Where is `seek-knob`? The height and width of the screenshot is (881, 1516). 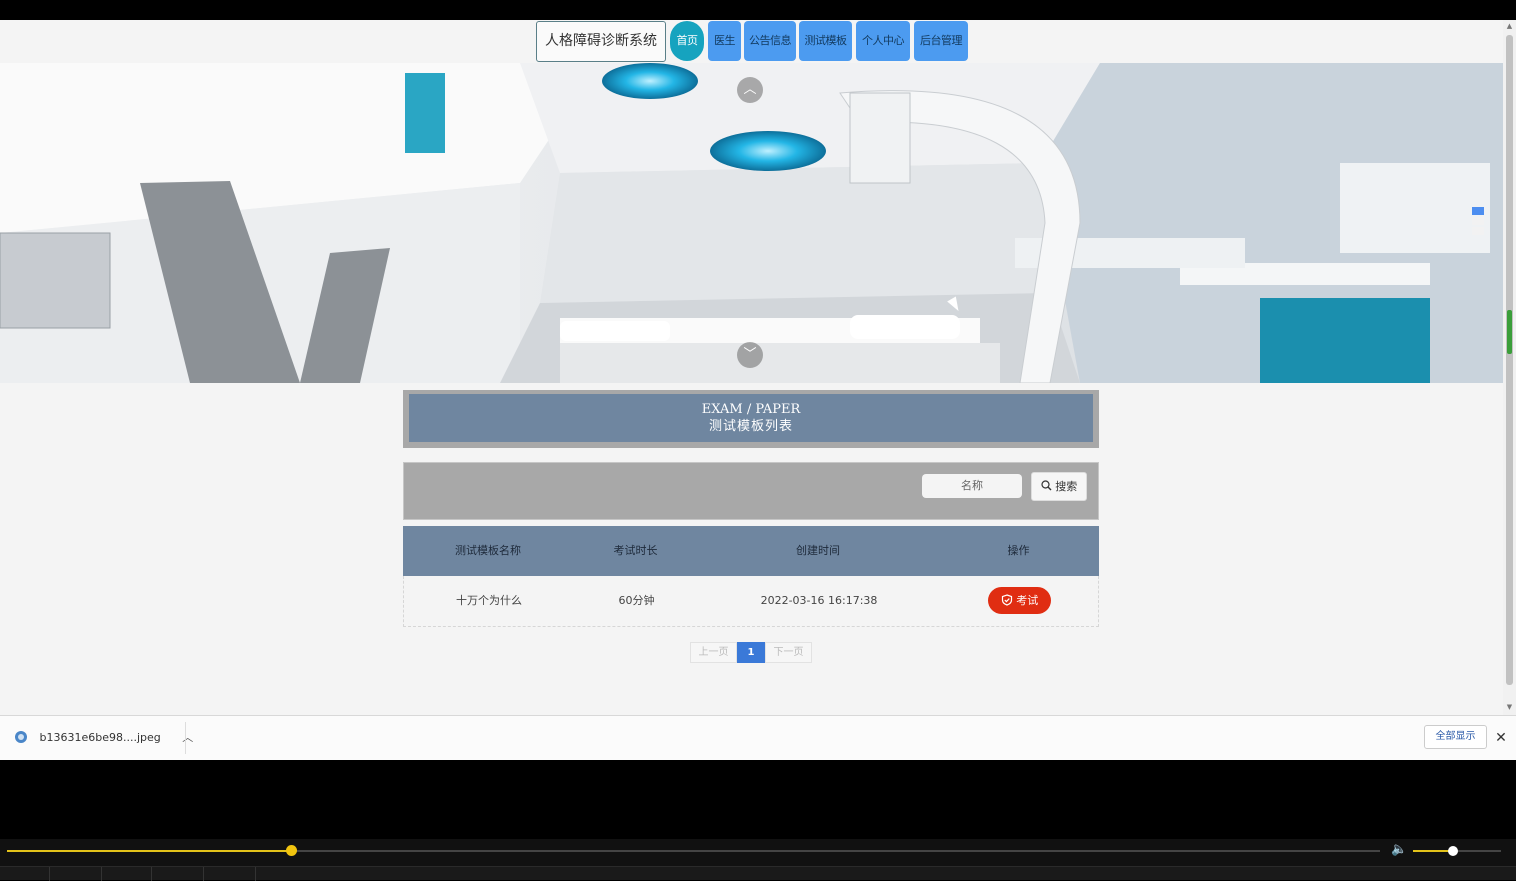 seek-knob is located at coordinates (292, 850).